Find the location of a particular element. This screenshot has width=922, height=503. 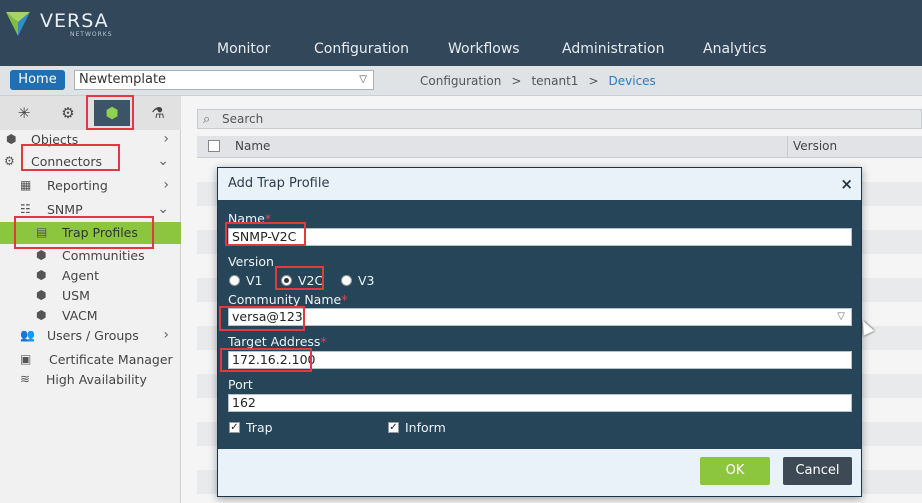

sidebar-item-connectors: ⚙ Connectors ⌄ is located at coordinates (90, 162).